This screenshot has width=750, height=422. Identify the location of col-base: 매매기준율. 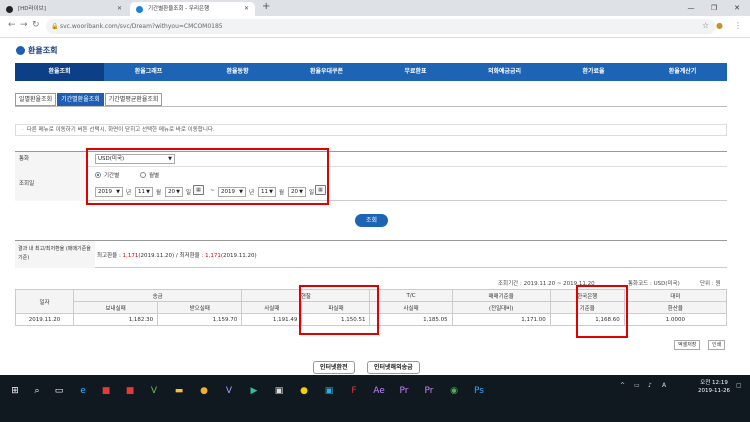
(501, 295).